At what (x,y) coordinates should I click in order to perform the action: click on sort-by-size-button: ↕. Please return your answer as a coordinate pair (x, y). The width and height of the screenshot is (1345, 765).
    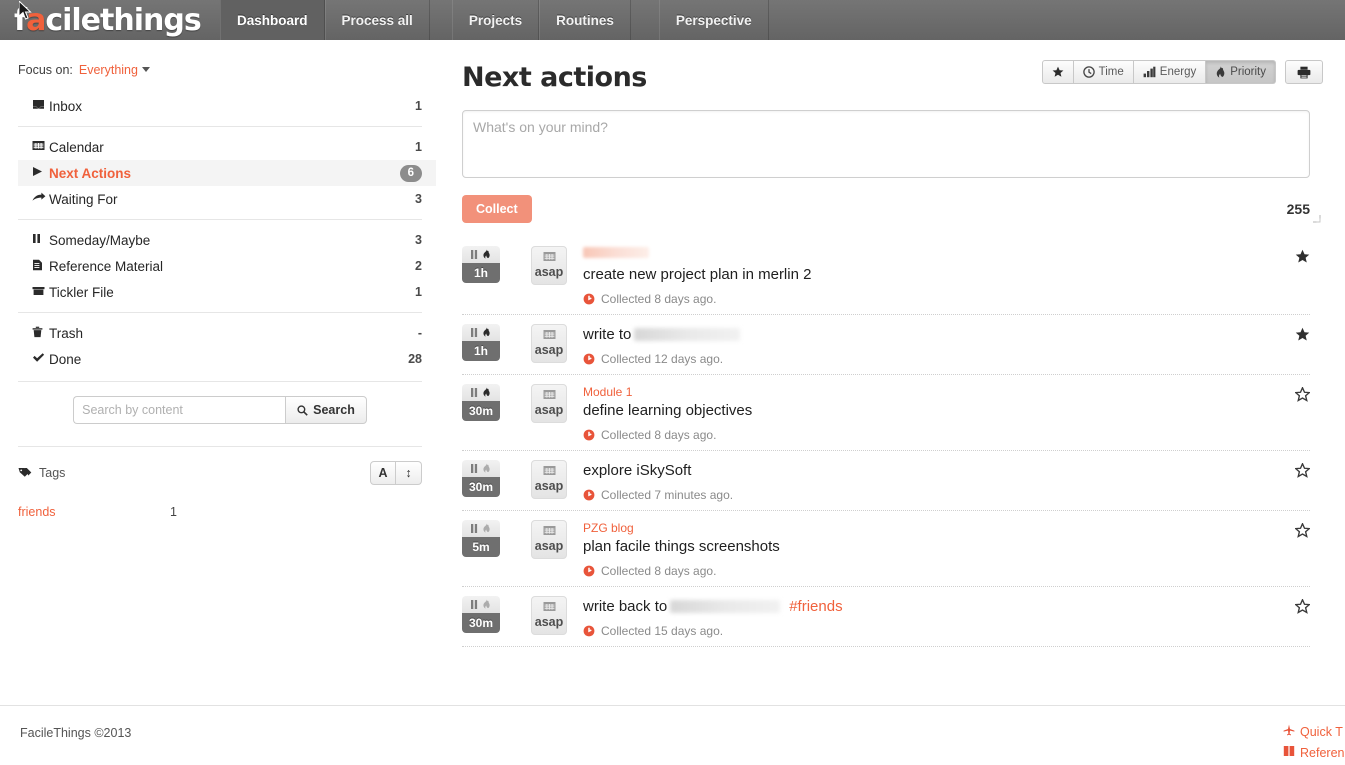
    Looking at the image, I should click on (409, 473).